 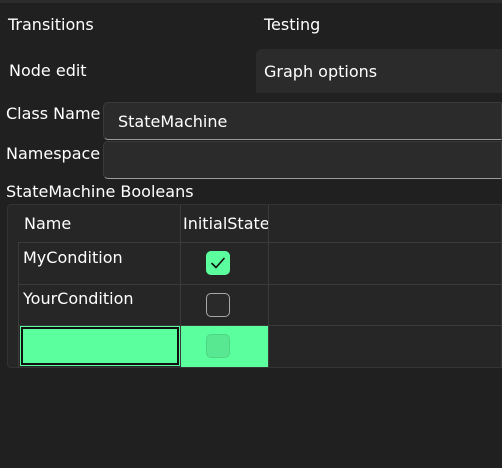 I want to click on booleans-title: StateMachine Booleans, so click(x=100, y=191).